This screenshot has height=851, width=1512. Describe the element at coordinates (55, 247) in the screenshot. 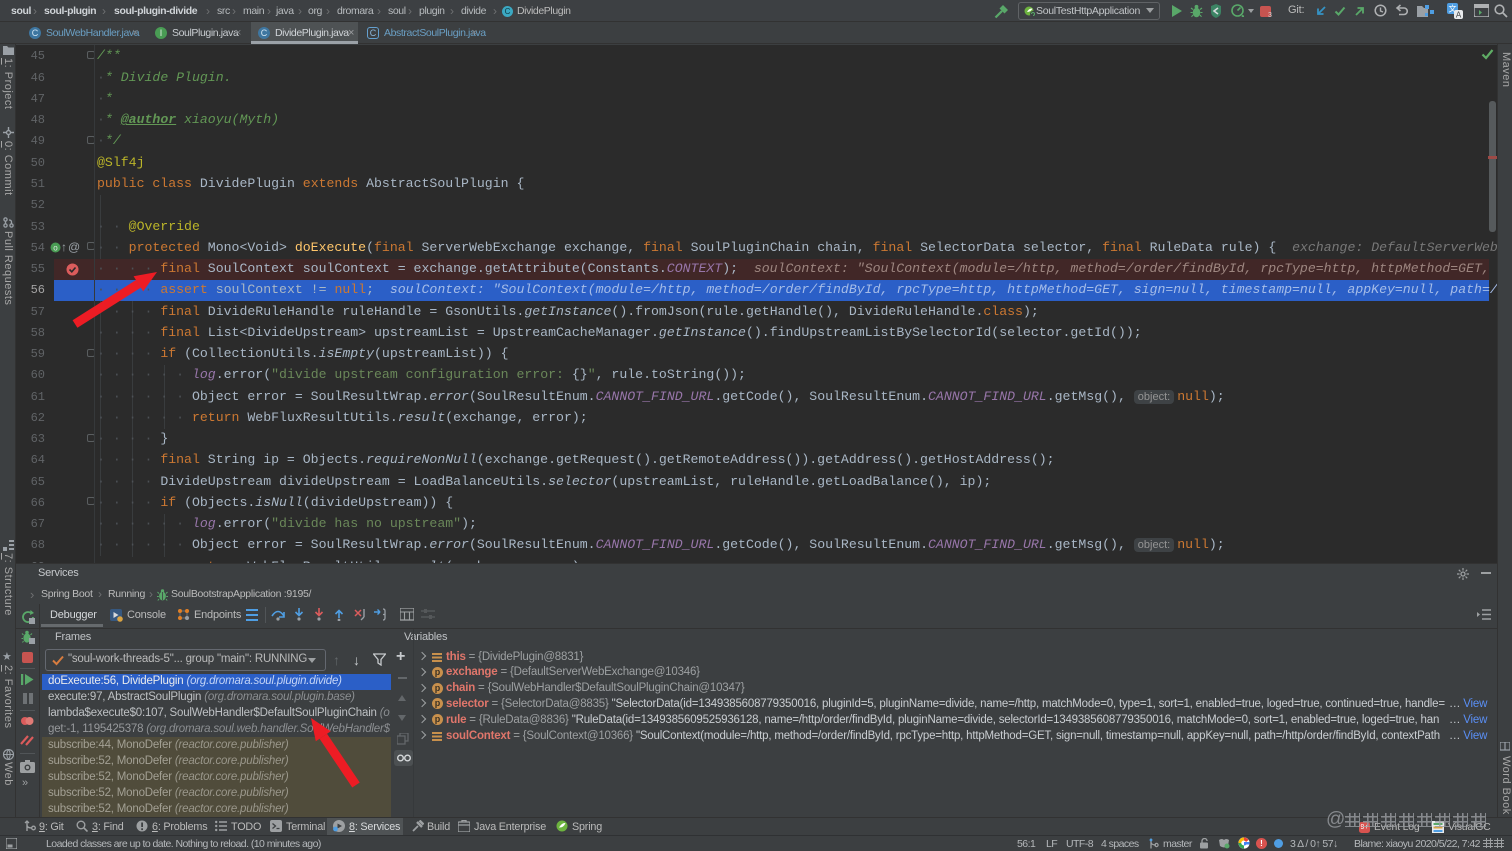

I see `svg-text: o` at that location.